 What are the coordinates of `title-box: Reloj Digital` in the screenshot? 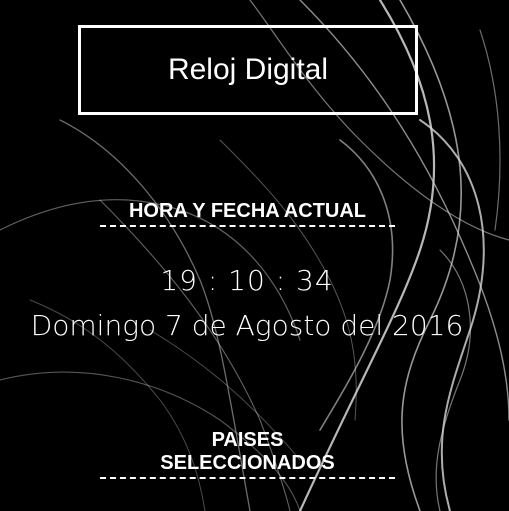 It's located at (248, 70).